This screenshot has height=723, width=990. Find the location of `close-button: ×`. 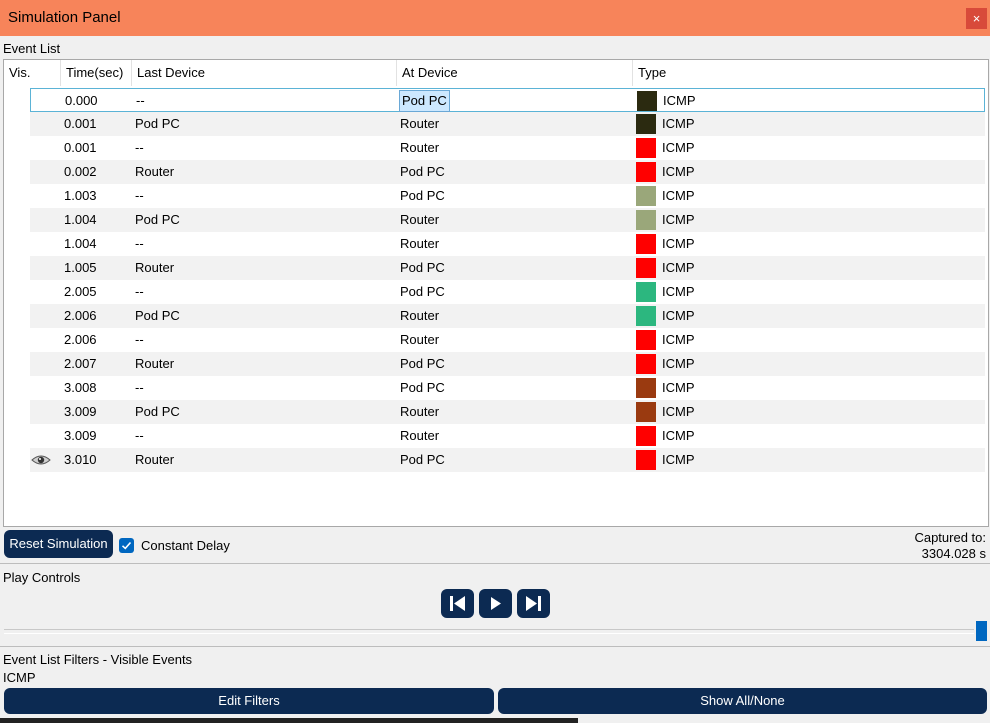

close-button: × is located at coordinates (976, 18).